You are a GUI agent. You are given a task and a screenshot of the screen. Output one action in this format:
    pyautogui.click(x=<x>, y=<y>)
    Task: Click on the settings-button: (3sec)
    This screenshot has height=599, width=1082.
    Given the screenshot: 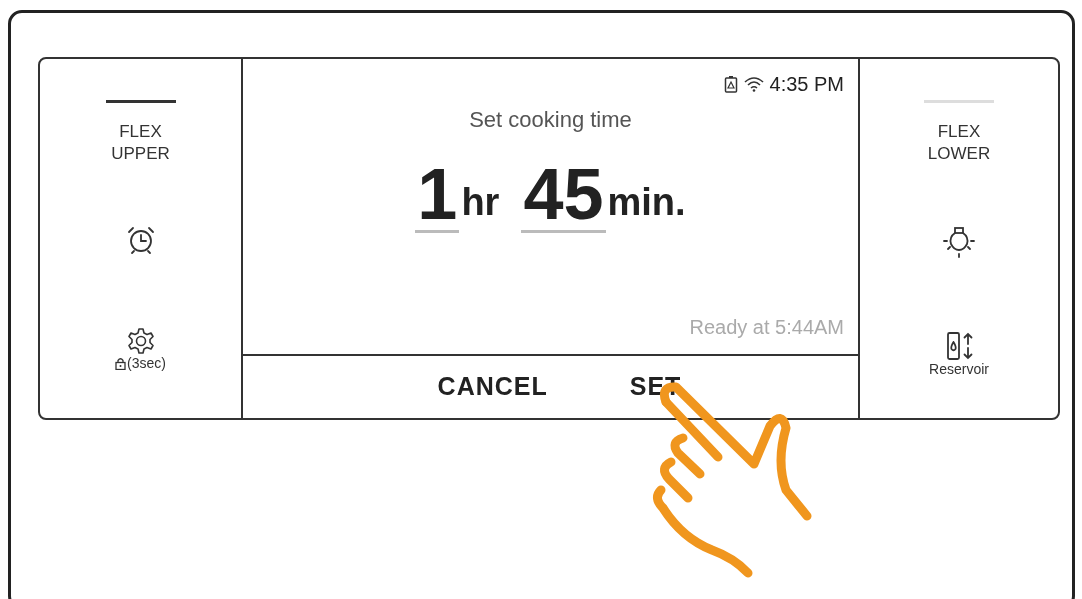 What is the action you would take?
    pyautogui.click(x=140, y=349)
    